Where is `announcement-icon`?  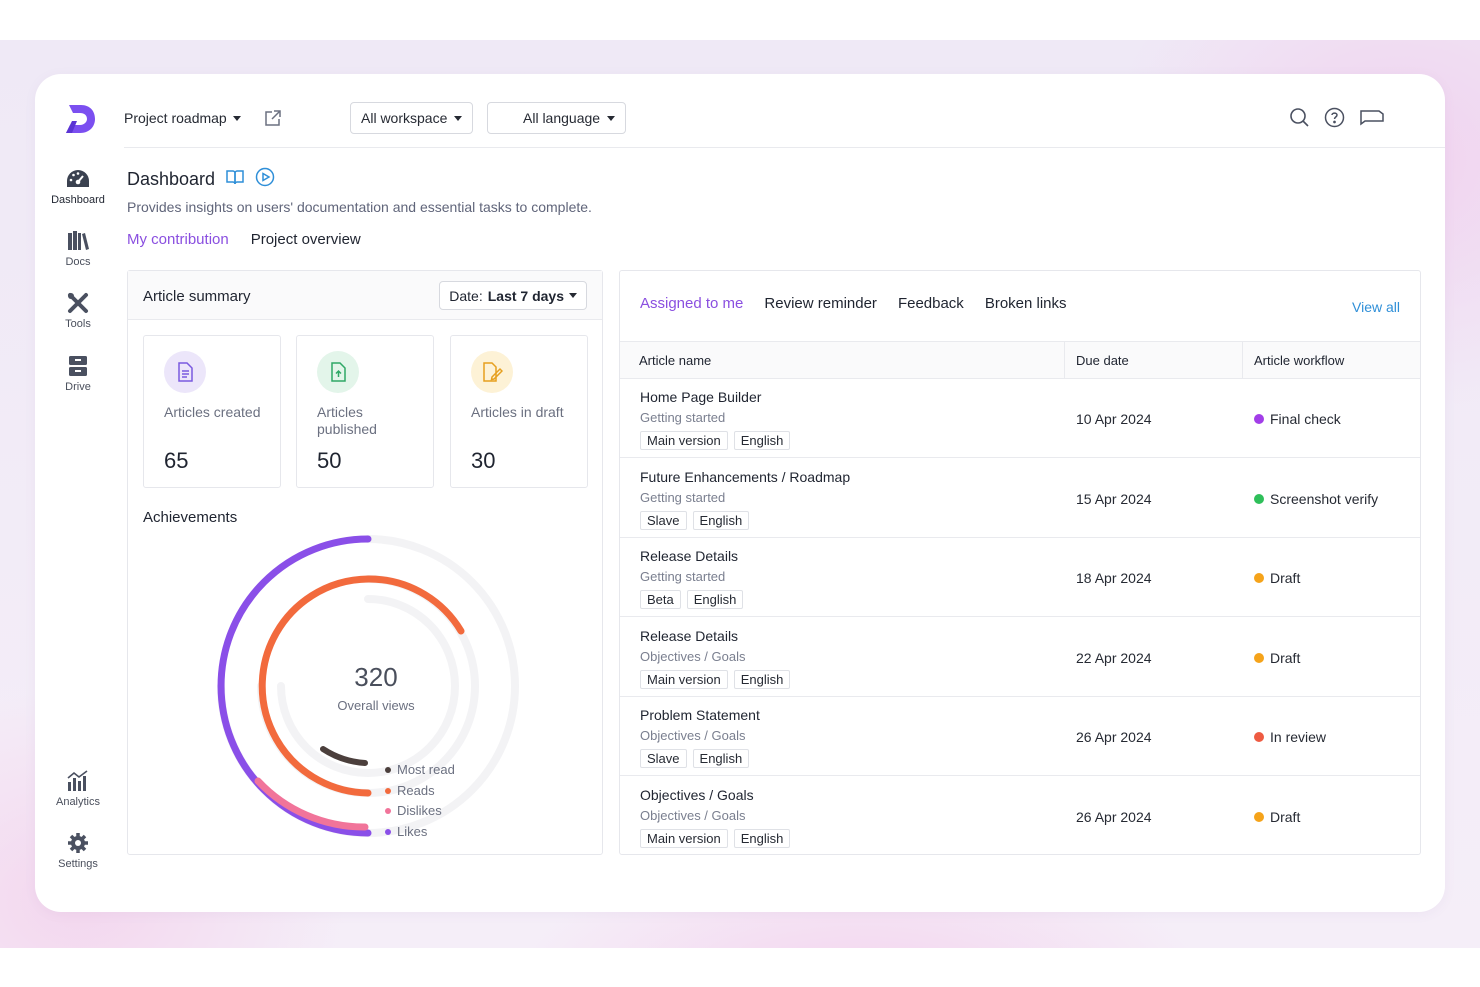
announcement-icon is located at coordinates (1372, 120).